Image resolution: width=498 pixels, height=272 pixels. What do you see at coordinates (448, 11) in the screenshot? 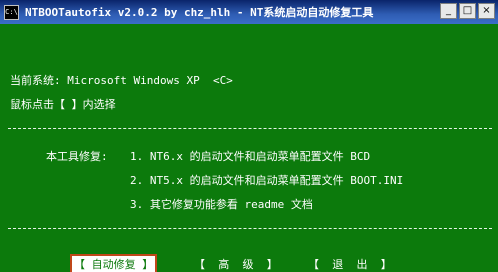
I see `minimize-button: _` at bounding box center [448, 11].